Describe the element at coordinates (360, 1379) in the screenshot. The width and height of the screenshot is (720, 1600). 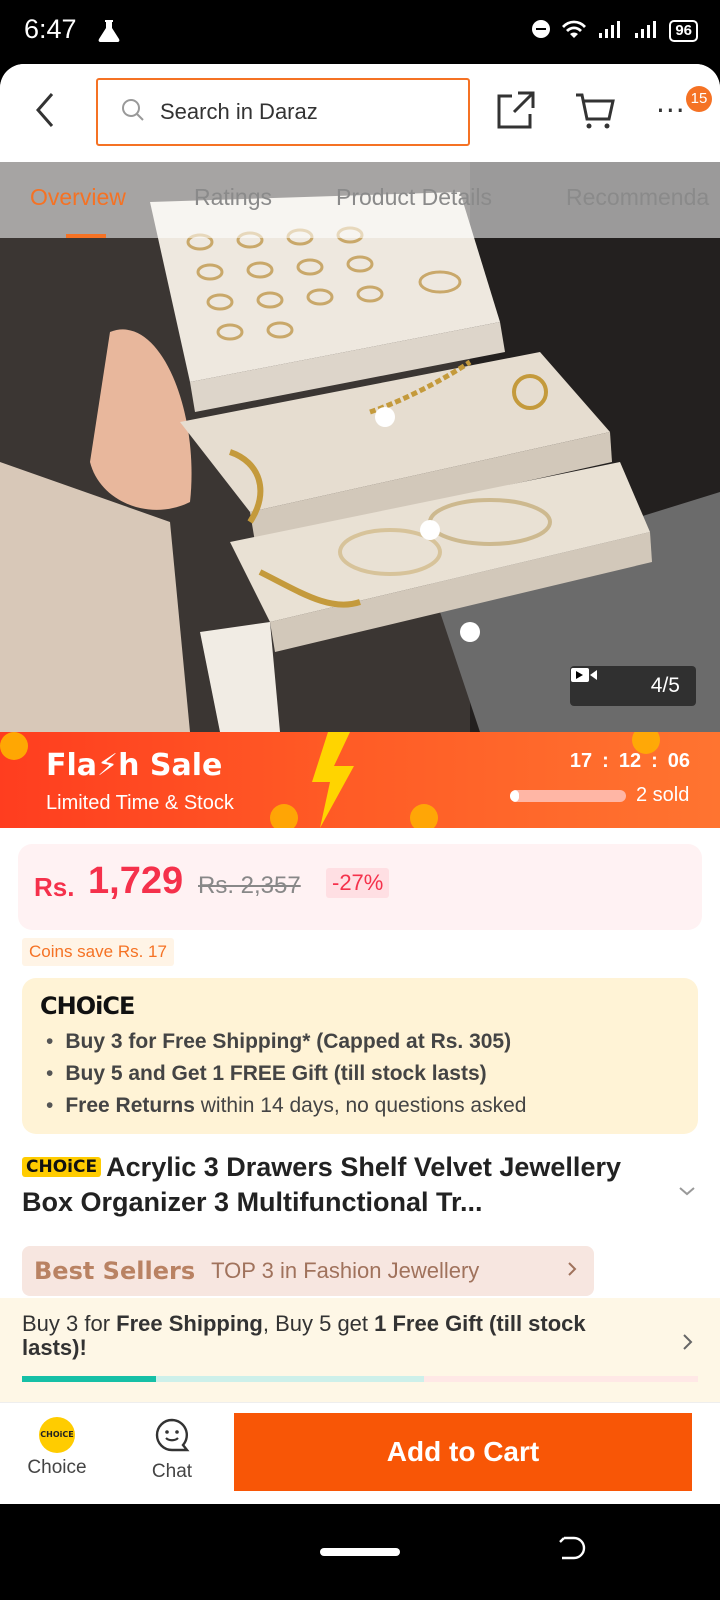
I see `promo-progress-bar` at that location.